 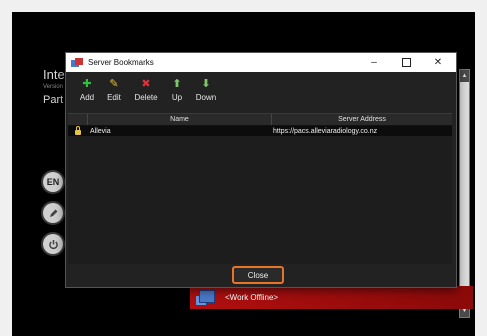 What do you see at coordinates (177, 84) in the screenshot?
I see `arrow-up-icon: ⬆` at bounding box center [177, 84].